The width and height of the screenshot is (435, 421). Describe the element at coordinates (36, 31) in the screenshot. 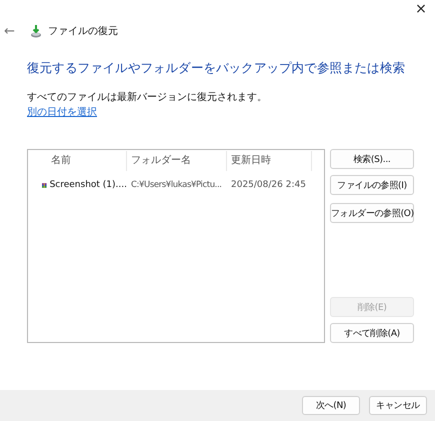

I see `restore-icon` at that location.